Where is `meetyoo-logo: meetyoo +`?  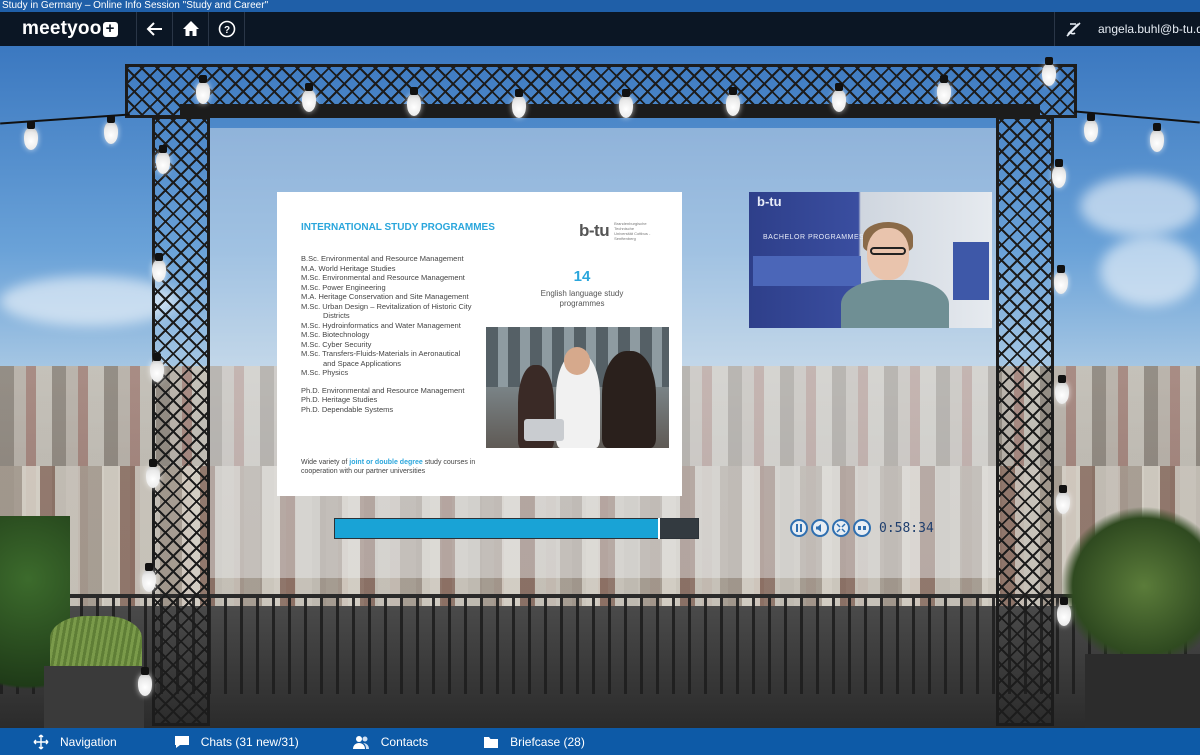
meetyoo-logo: meetyoo + is located at coordinates (68, 29).